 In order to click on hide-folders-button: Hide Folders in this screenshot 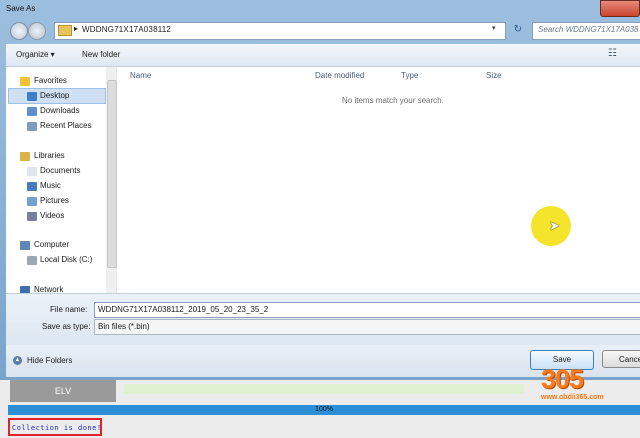, I will do `click(49, 360)`.